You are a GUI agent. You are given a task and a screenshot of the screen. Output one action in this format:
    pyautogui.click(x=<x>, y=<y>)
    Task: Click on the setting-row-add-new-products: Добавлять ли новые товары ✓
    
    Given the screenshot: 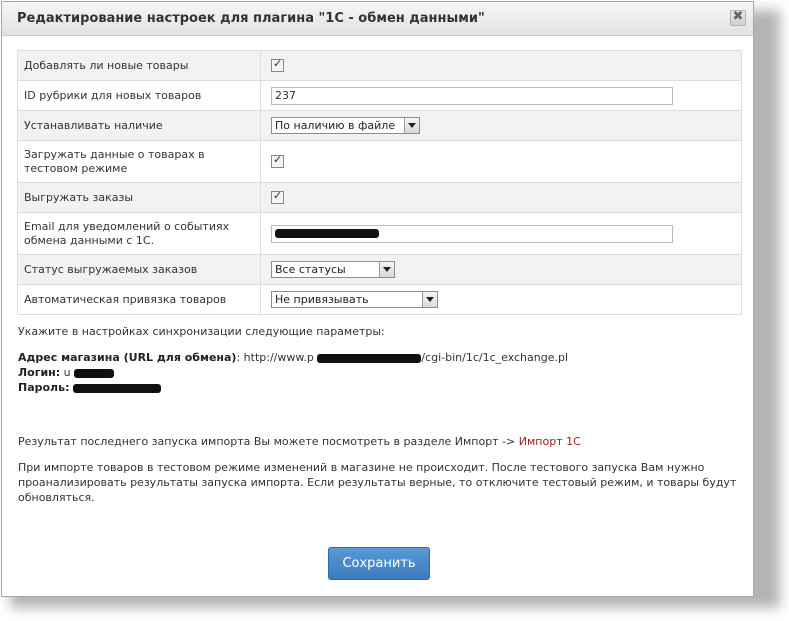 What is the action you would take?
    pyautogui.click(x=379, y=65)
    